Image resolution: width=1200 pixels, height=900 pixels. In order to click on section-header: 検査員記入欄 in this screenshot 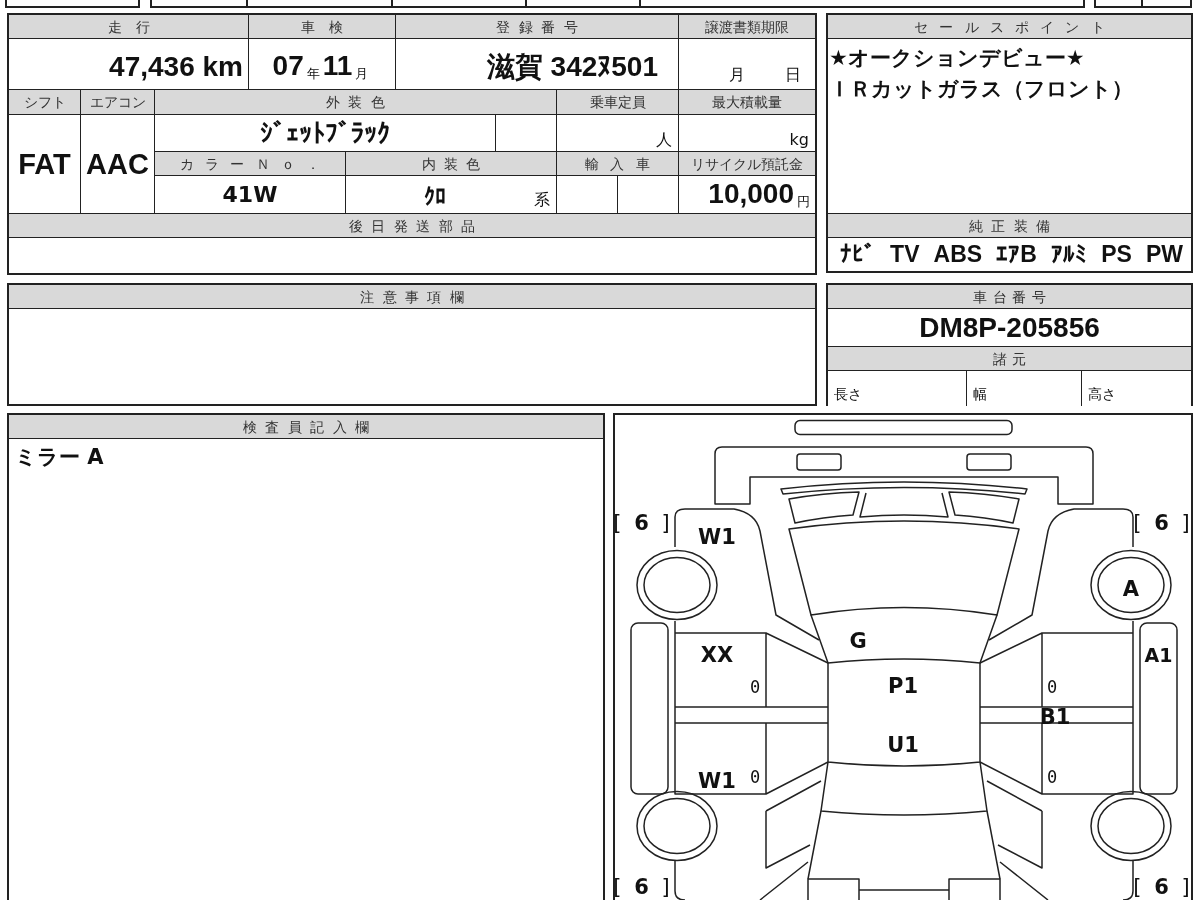, I will do `click(306, 426)`.